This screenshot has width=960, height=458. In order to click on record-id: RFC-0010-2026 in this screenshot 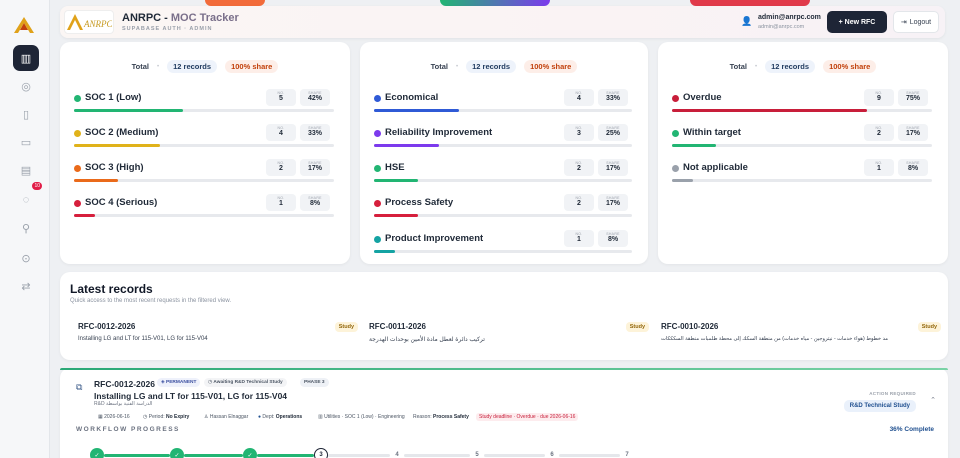, I will do `click(690, 326)`.